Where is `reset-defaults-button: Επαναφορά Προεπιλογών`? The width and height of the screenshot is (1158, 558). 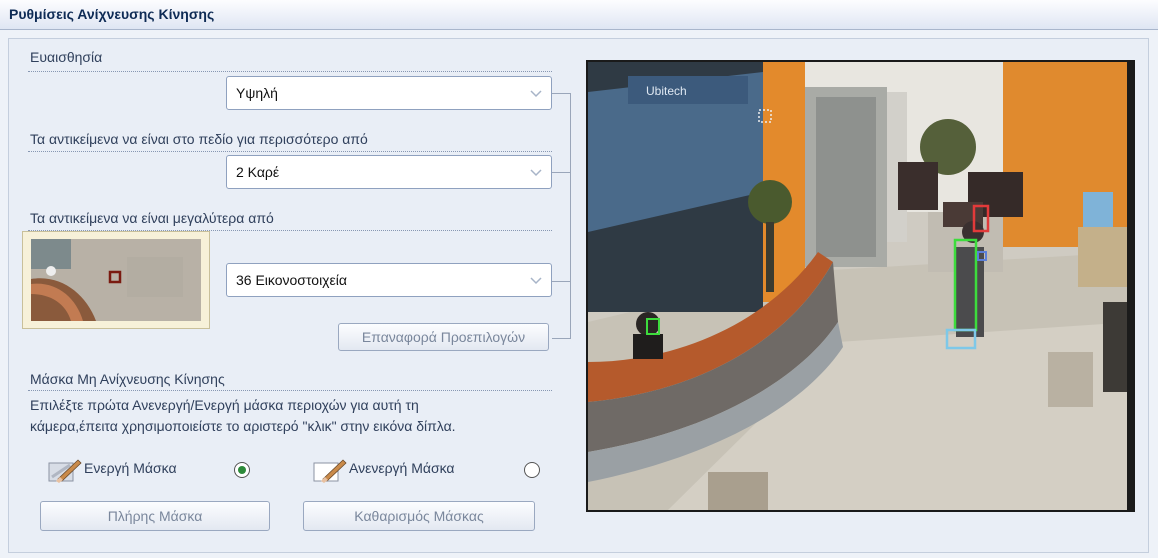
reset-defaults-button: Επαναφορά Προεπιλογών is located at coordinates (443, 337).